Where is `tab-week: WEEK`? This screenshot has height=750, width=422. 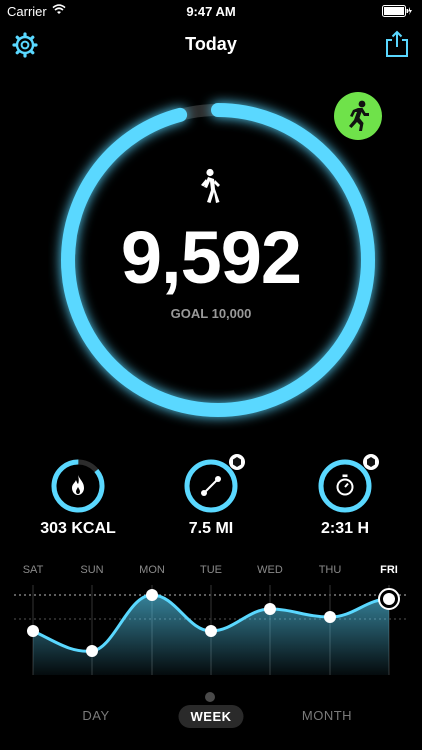 tab-week: WEEK is located at coordinates (211, 716).